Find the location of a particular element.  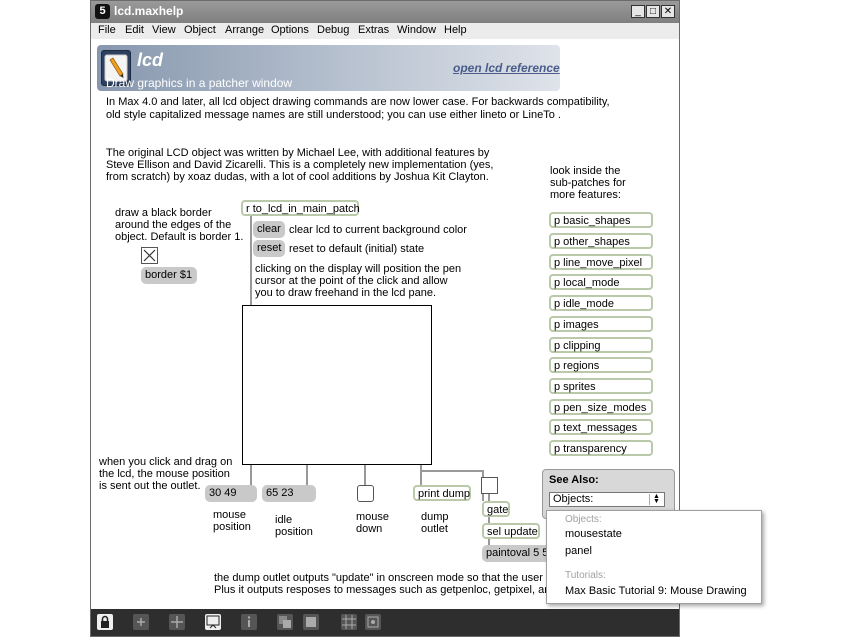

gate-toggle is located at coordinates (489, 485).